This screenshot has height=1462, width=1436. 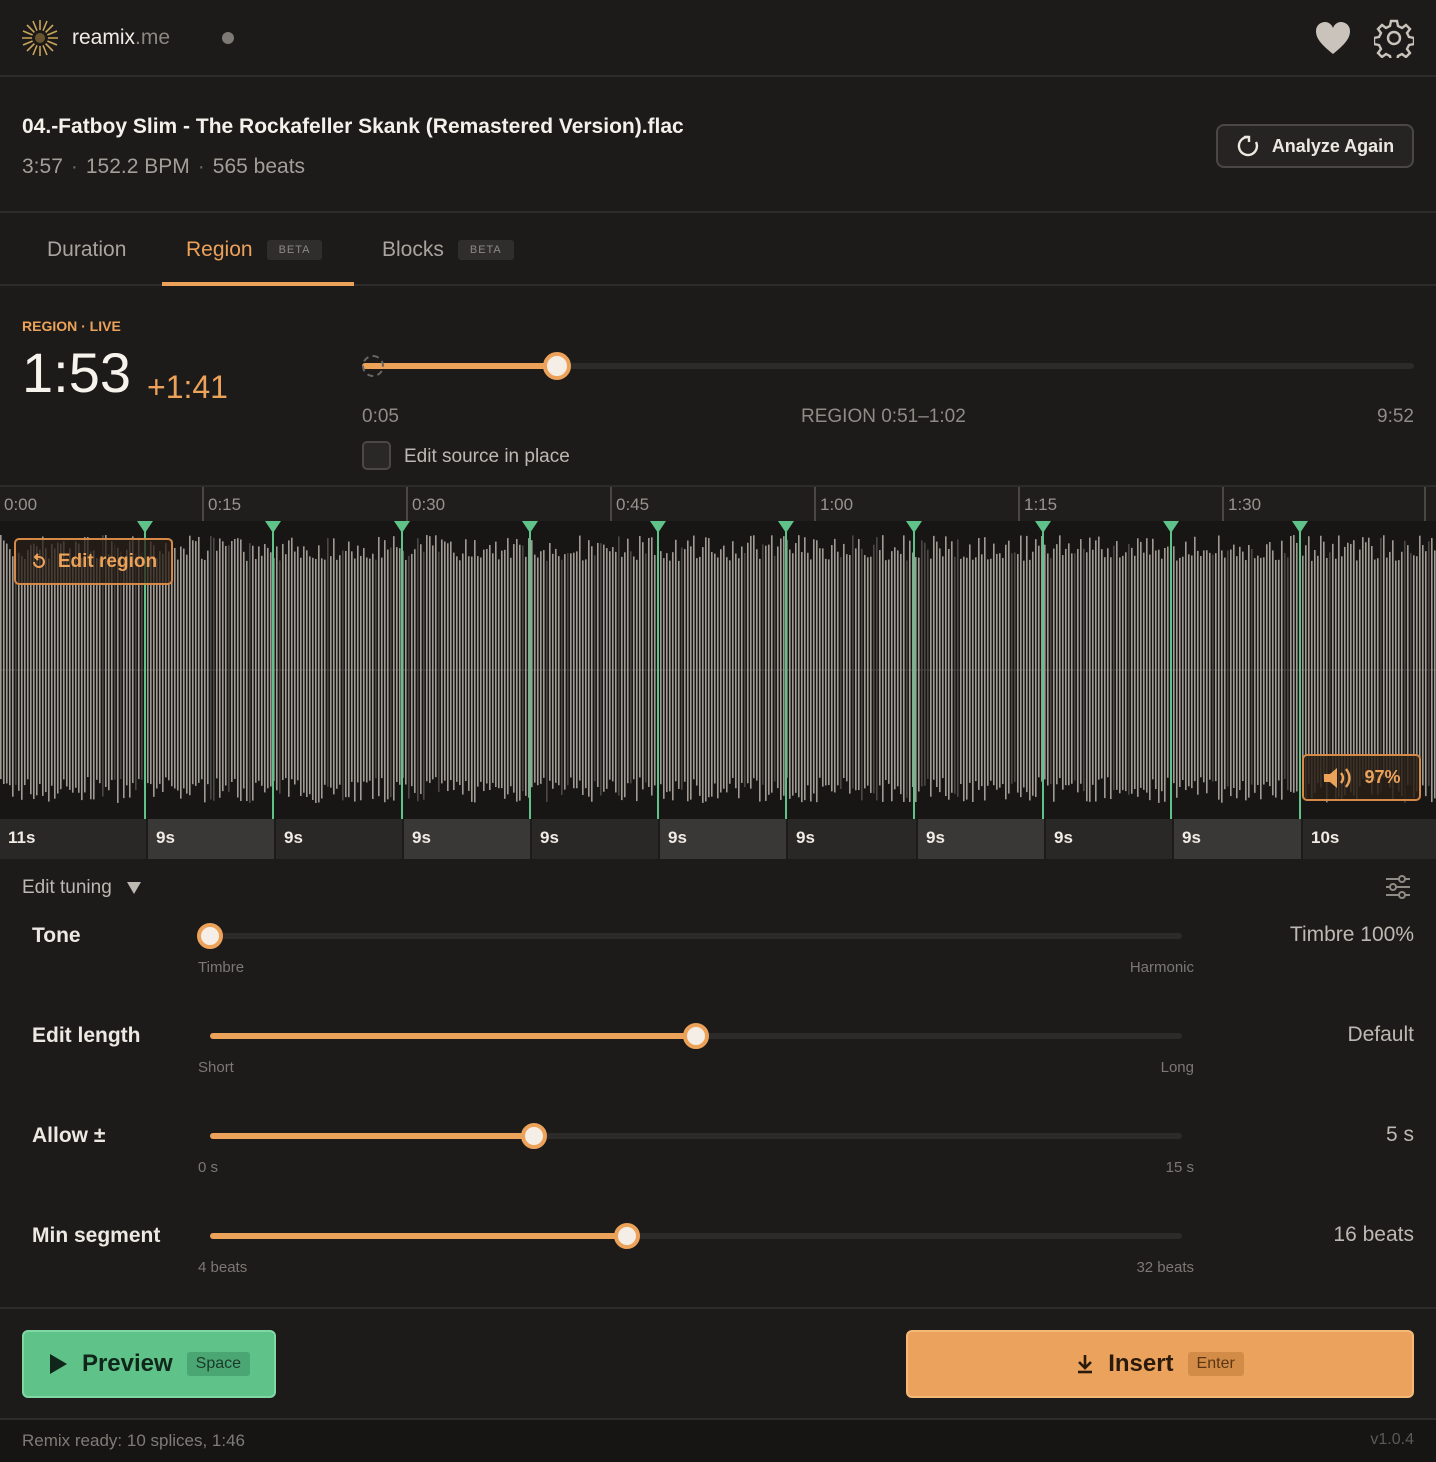 I want to click on timeline-tick: 0:30, so click(x=425, y=505).